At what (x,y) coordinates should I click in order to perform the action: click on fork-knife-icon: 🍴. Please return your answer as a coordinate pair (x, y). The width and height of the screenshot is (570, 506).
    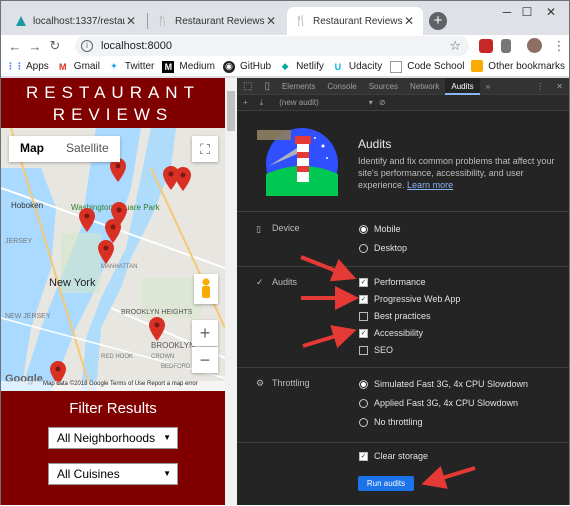
    Looking at the image, I should click on (301, 21).